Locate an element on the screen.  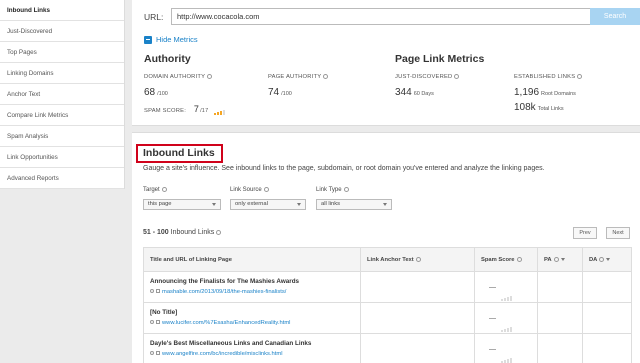
sidebar-item-top-pages: Top Pages is located at coordinates (62, 52).